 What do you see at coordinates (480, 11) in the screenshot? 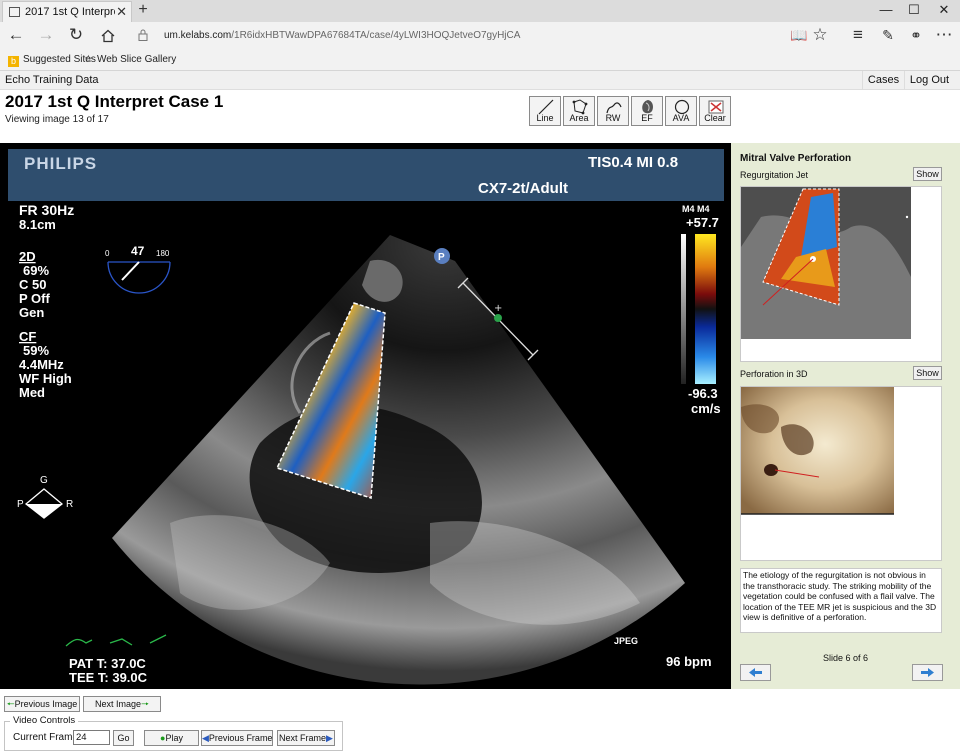
I see `browser-titlebar: 2017 1st Q Interpret Ca ✕ + — ☐ ✕` at bounding box center [480, 11].